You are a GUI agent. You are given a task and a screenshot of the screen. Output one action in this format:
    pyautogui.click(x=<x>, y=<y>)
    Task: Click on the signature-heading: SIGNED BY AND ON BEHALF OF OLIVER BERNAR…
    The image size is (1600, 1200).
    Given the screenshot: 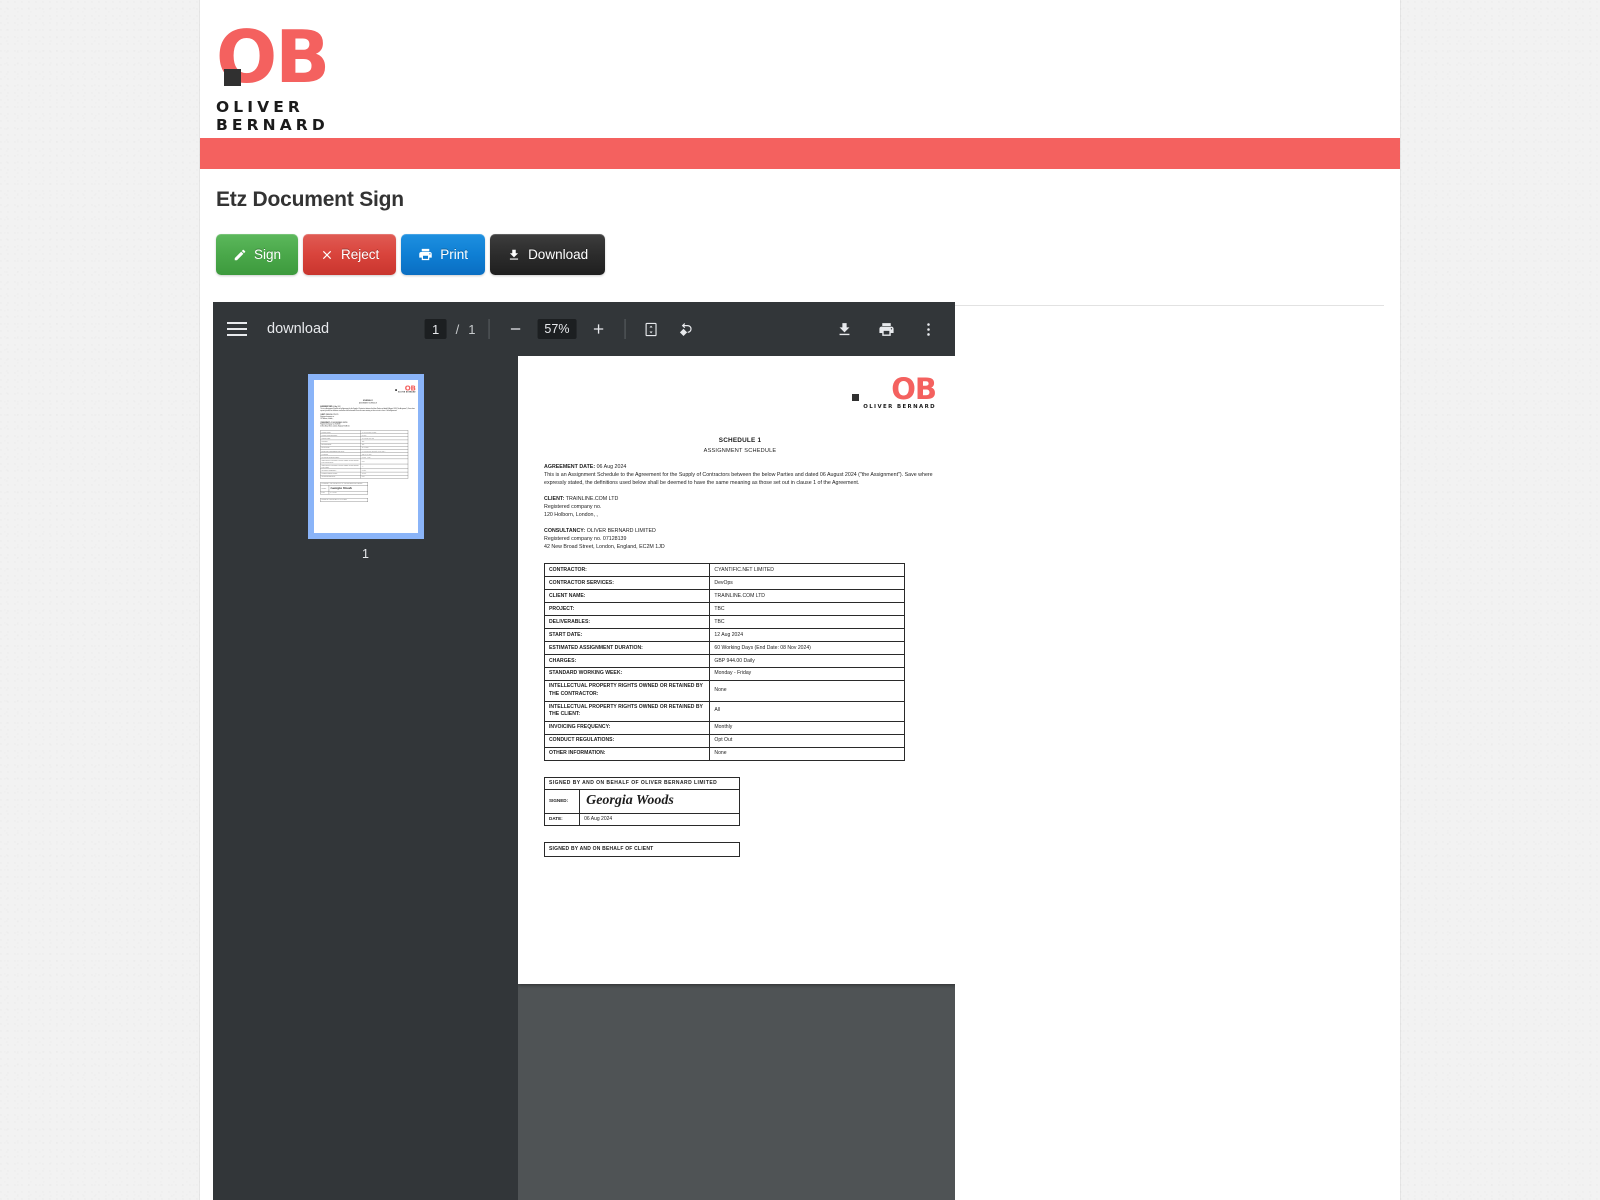 What is the action you would take?
    pyautogui.click(x=642, y=783)
    